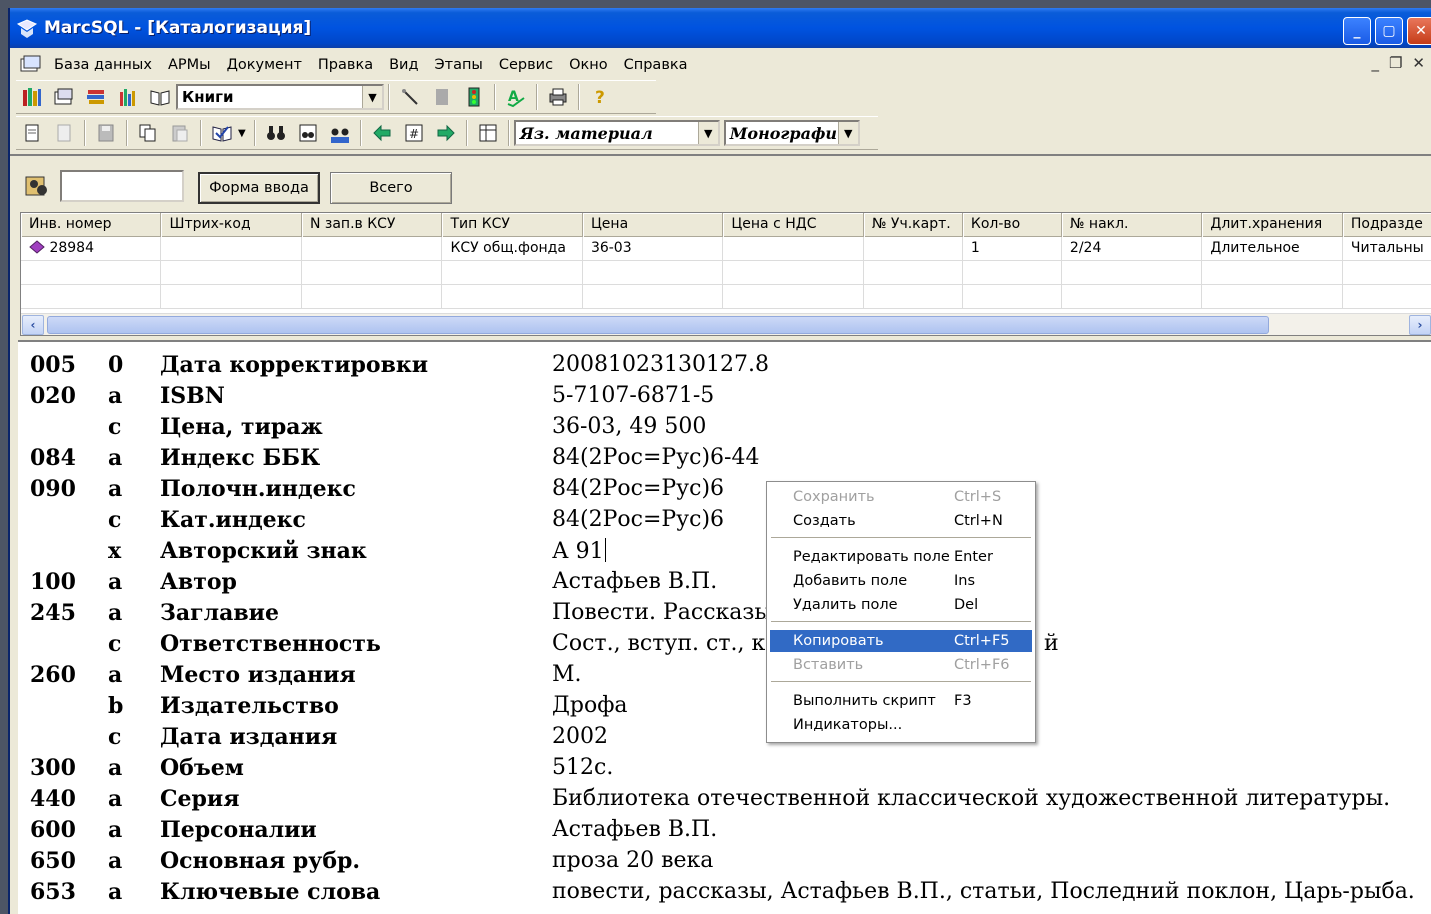 The width and height of the screenshot is (1431, 914). Describe the element at coordinates (372, 225) in the screenshot. I see `column-header: N зап.в КСУ` at that location.